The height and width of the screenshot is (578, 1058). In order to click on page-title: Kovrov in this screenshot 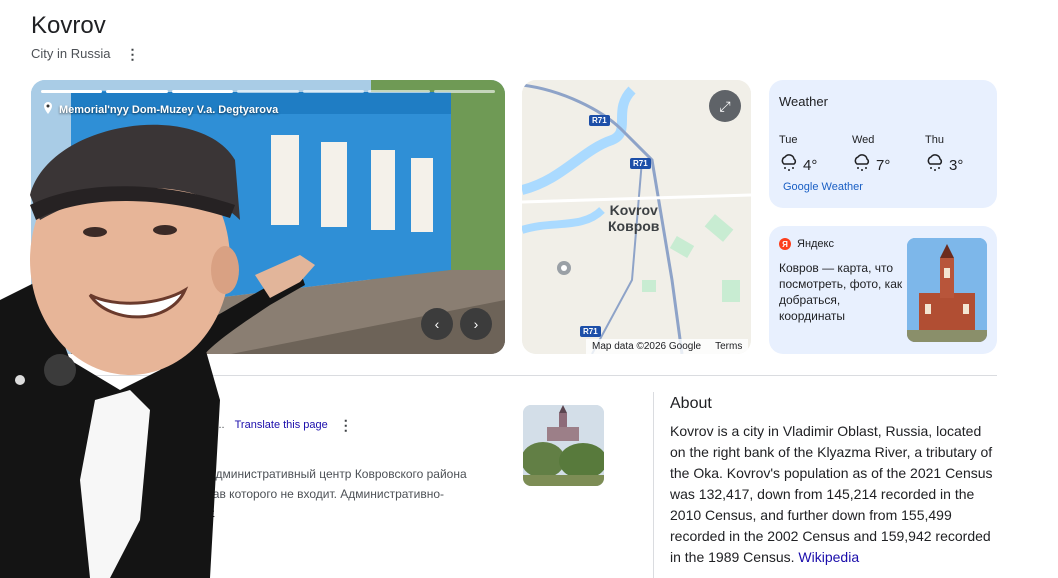, I will do `click(68, 25)`.